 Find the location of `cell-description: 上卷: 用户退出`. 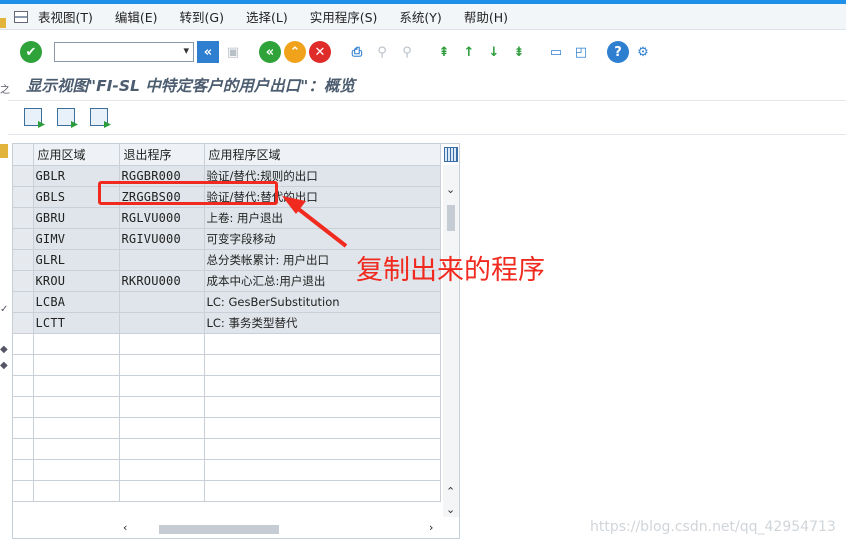

cell-description: 上卷: 用户退出 is located at coordinates (322, 218).